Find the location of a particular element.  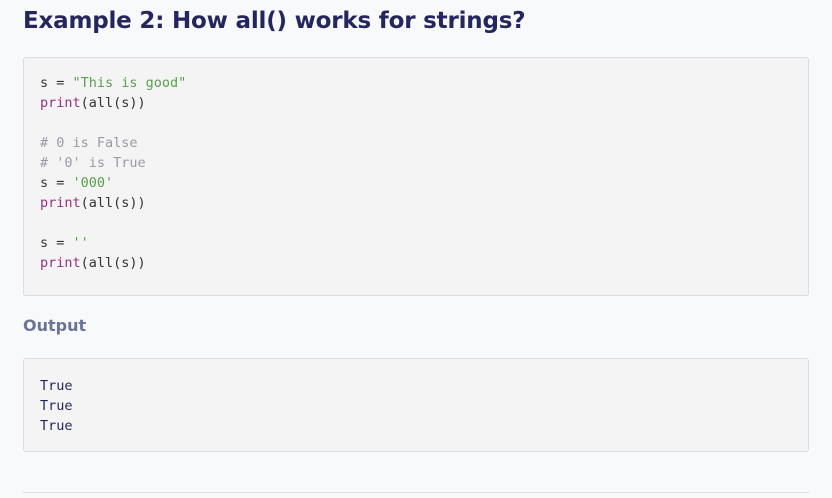

output-heading: Output is located at coordinates (55, 325).